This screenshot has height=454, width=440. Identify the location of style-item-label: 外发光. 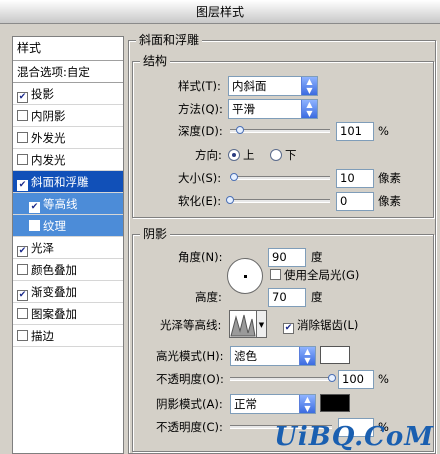
(48, 138).